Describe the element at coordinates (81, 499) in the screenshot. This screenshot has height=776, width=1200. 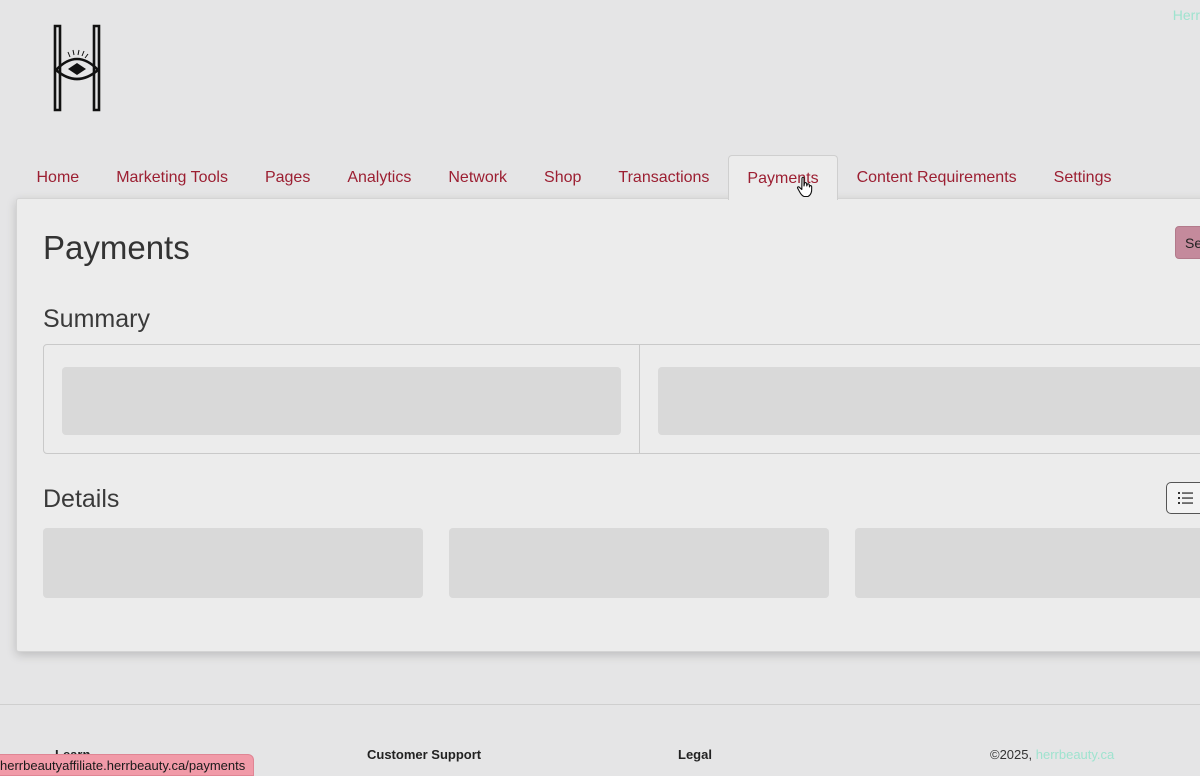
I see `details-heading: Details` at that location.